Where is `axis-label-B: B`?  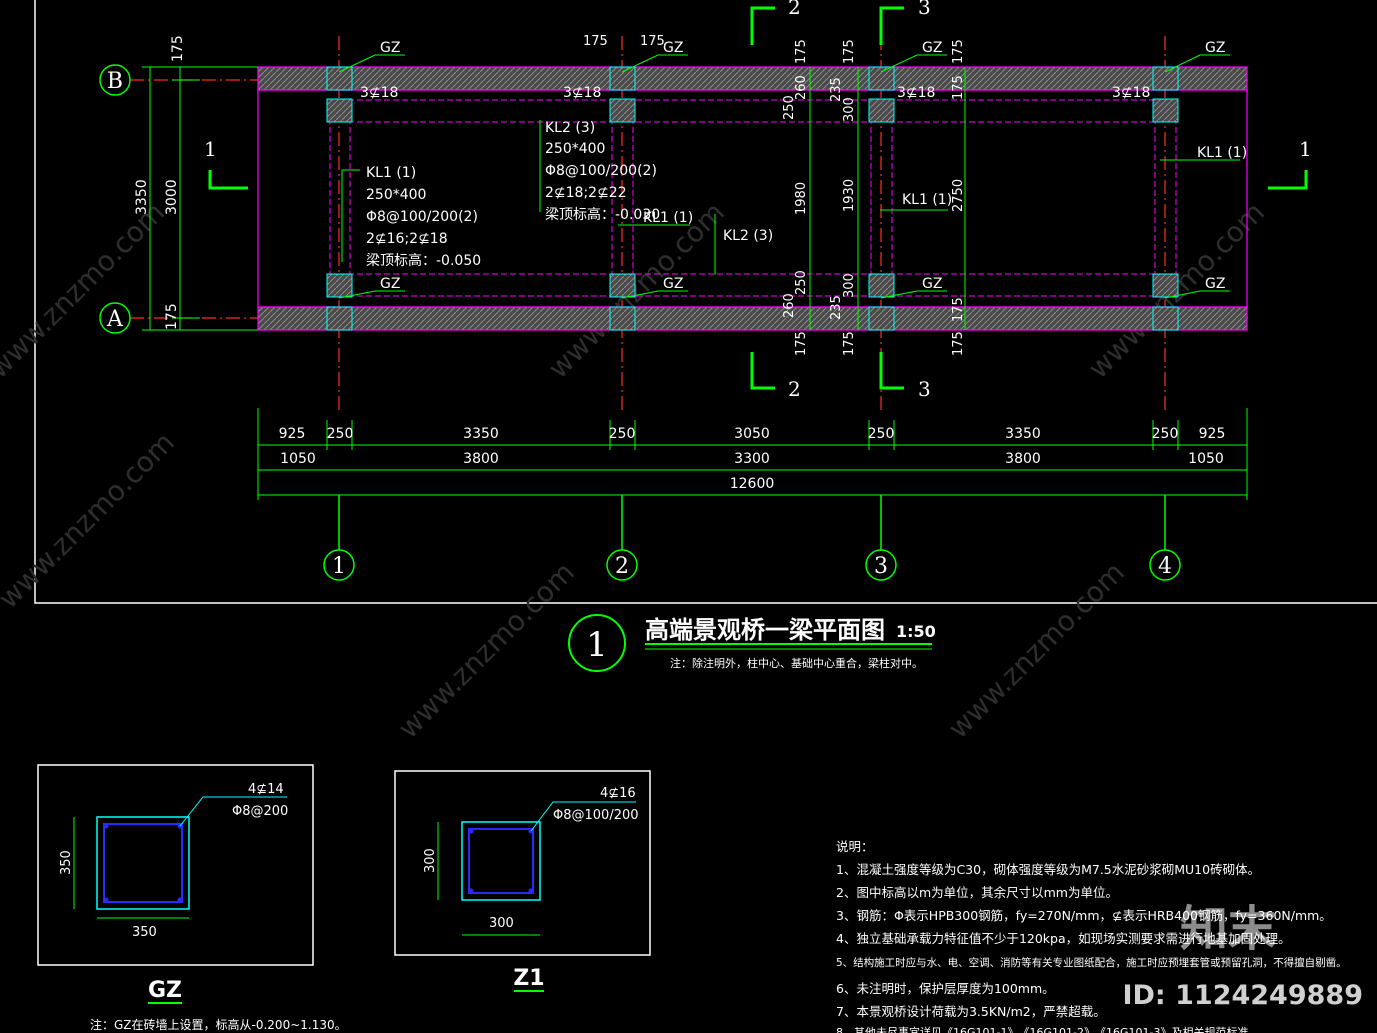
axis-label-B: B is located at coordinates (115, 81).